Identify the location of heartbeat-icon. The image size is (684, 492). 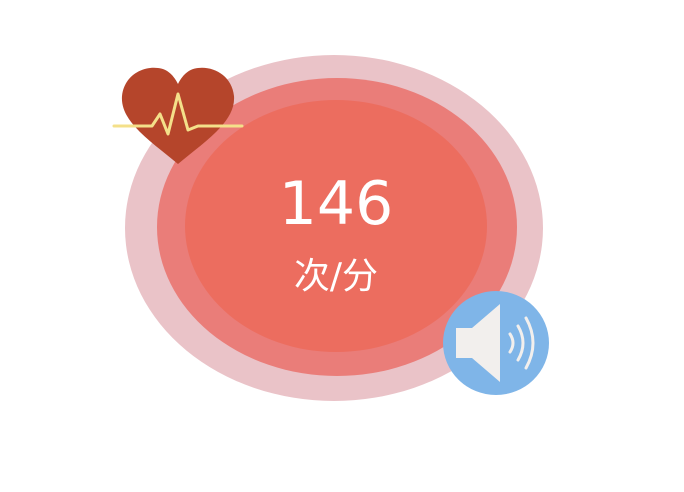
(178, 116).